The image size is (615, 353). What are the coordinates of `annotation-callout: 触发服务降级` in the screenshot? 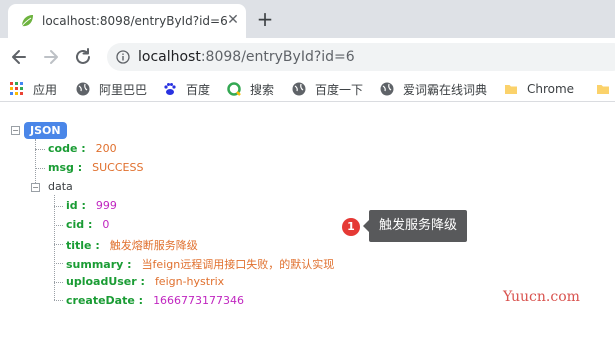 It's located at (415, 226).